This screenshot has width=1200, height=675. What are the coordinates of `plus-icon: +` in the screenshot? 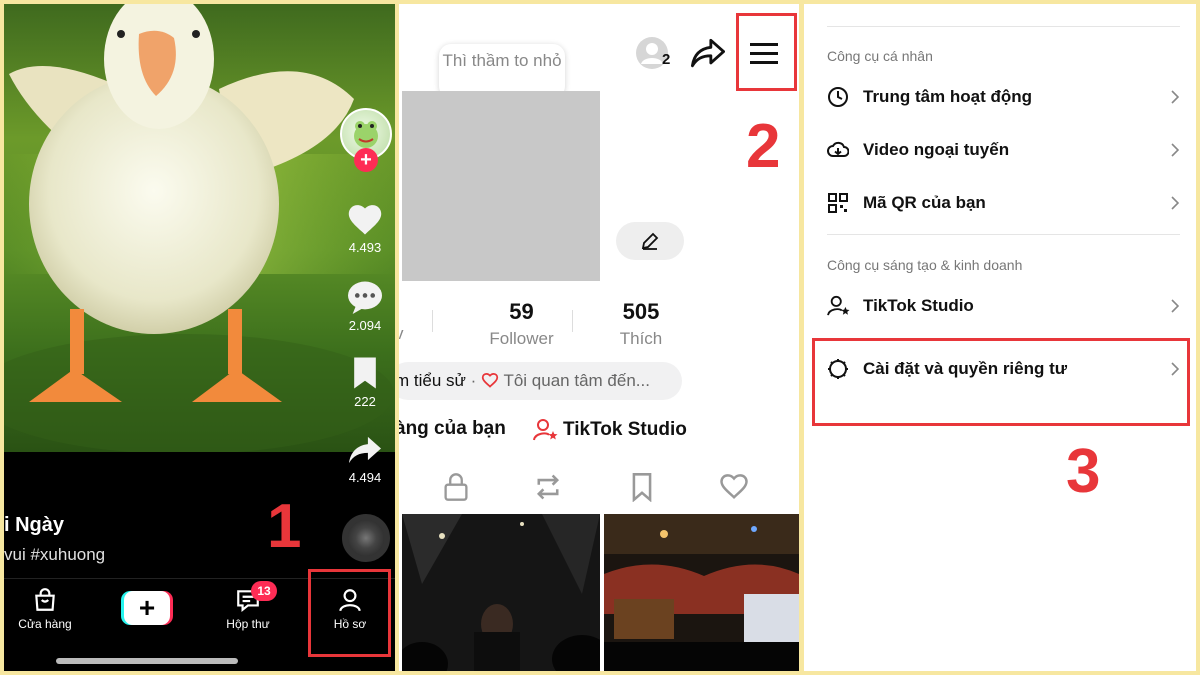 It's located at (147, 608).